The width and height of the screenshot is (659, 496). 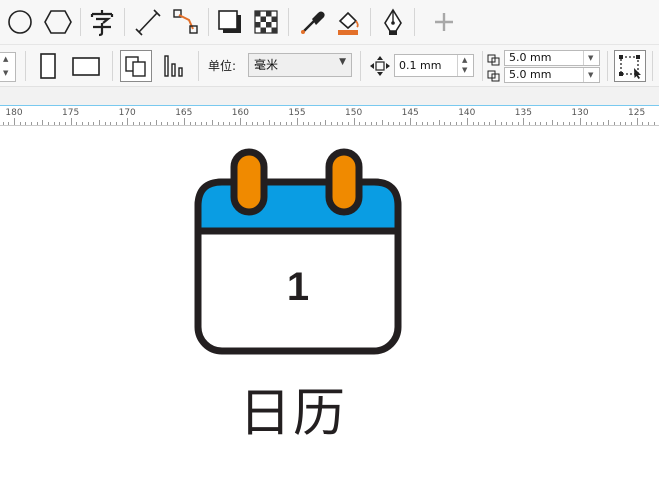 I want to click on polygon-tool-button, so click(x=58, y=22).